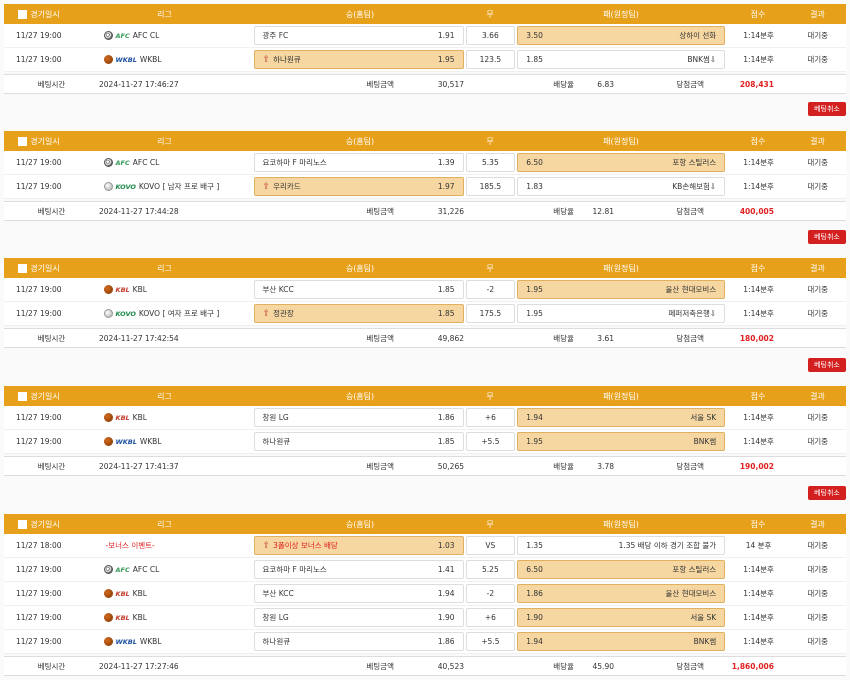  Describe the element at coordinates (490, 162) in the screenshot. I see `draw-bet-button: 5.35` at that location.